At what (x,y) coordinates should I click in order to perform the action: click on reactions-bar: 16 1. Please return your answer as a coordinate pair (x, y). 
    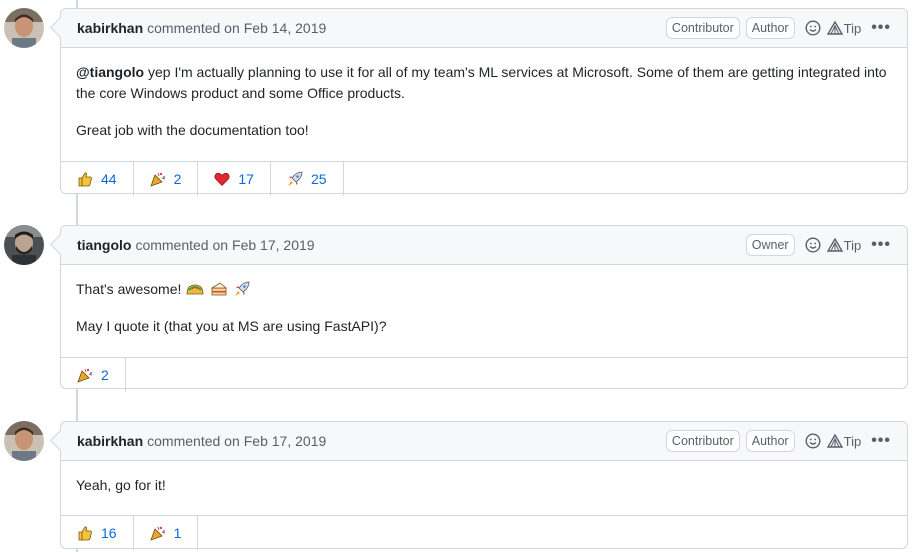
    Looking at the image, I should click on (484, 532).